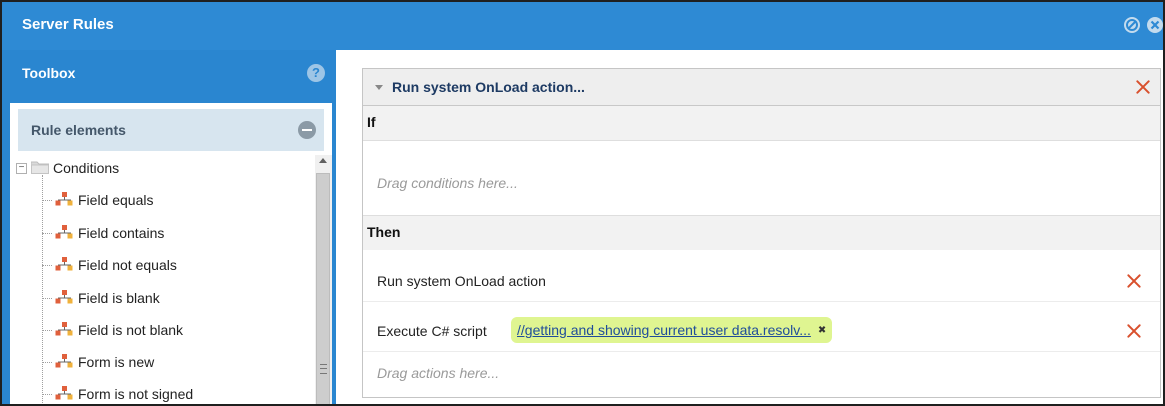 The width and height of the screenshot is (1165, 406). Describe the element at coordinates (307, 130) in the screenshot. I see `collapse-icon` at that location.